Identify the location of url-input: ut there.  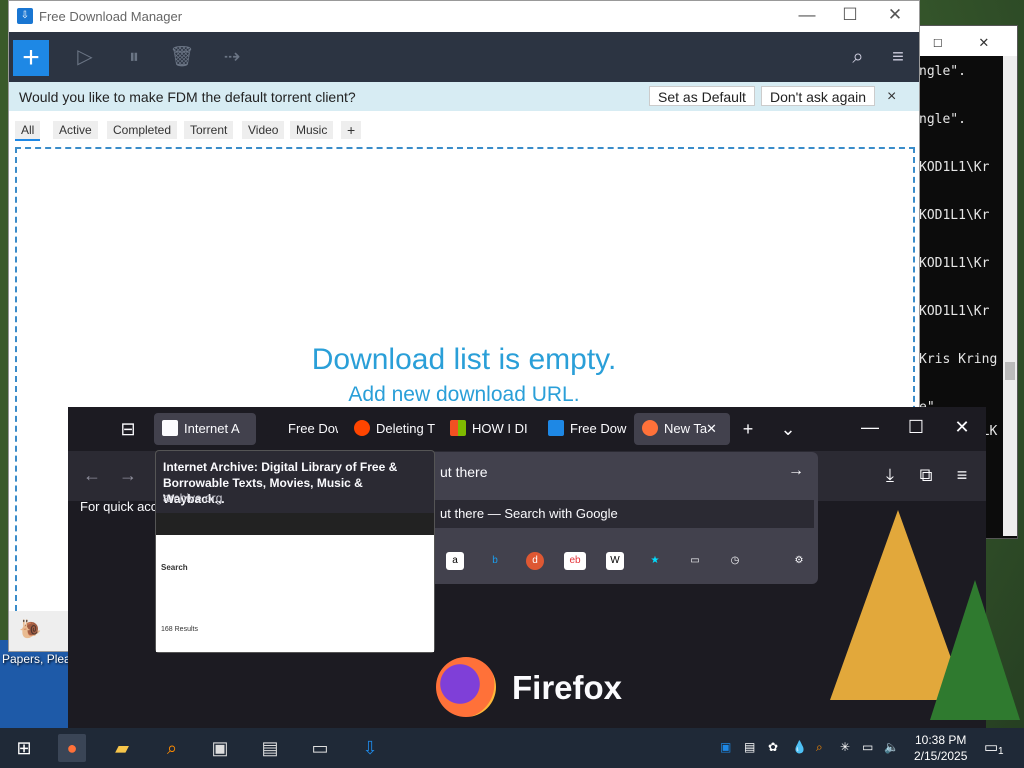
(463, 472).